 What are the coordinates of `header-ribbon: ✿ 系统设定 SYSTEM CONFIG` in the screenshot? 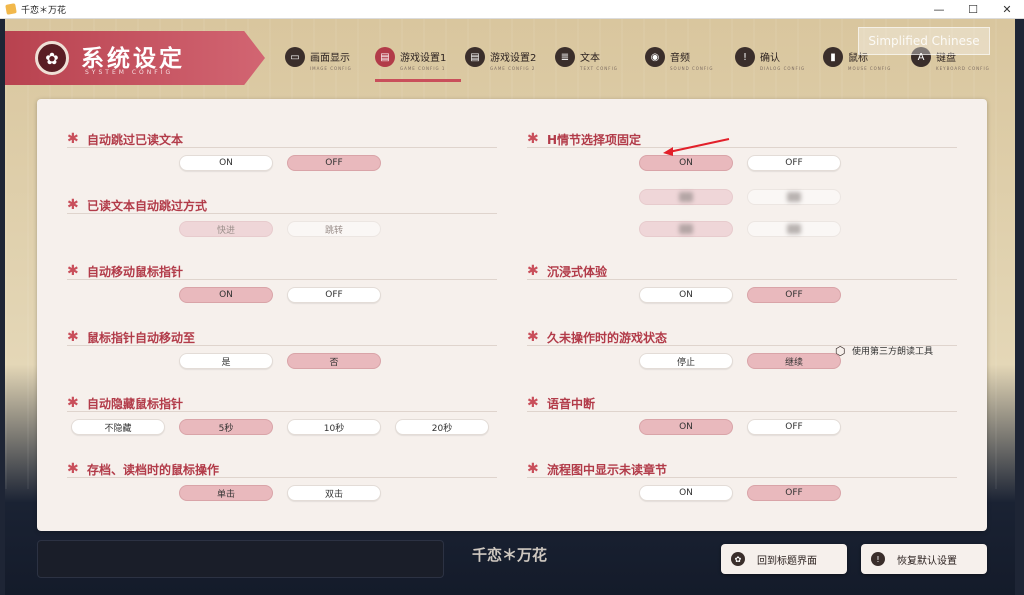 It's located at (135, 58).